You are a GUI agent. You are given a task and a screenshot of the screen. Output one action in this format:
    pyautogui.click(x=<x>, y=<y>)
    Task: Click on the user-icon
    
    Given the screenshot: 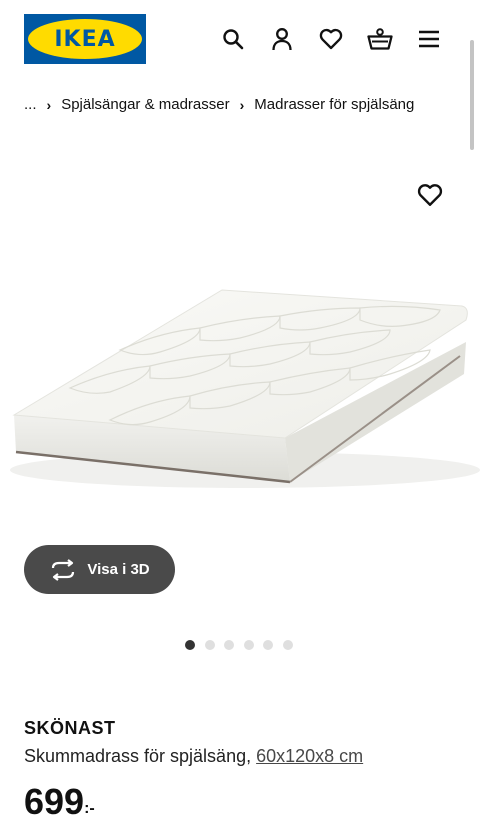 What is the action you would take?
    pyautogui.click(x=282, y=39)
    